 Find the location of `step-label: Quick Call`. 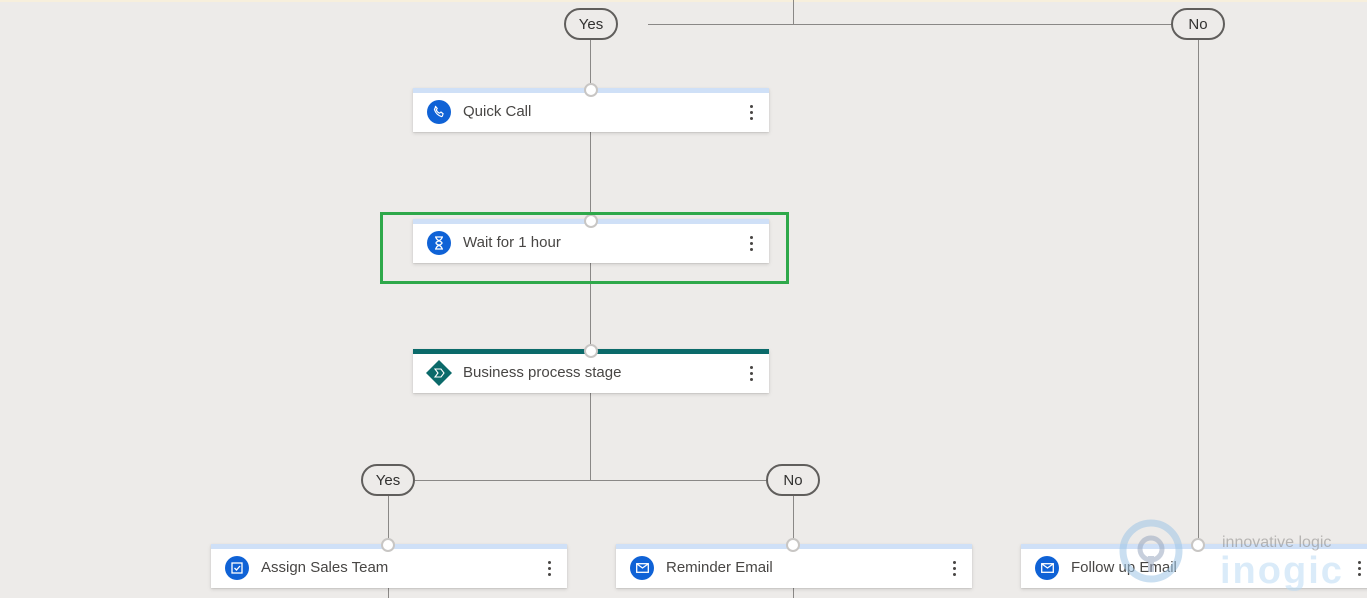

step-label: Quick Call is located at coordinates (497, 111).